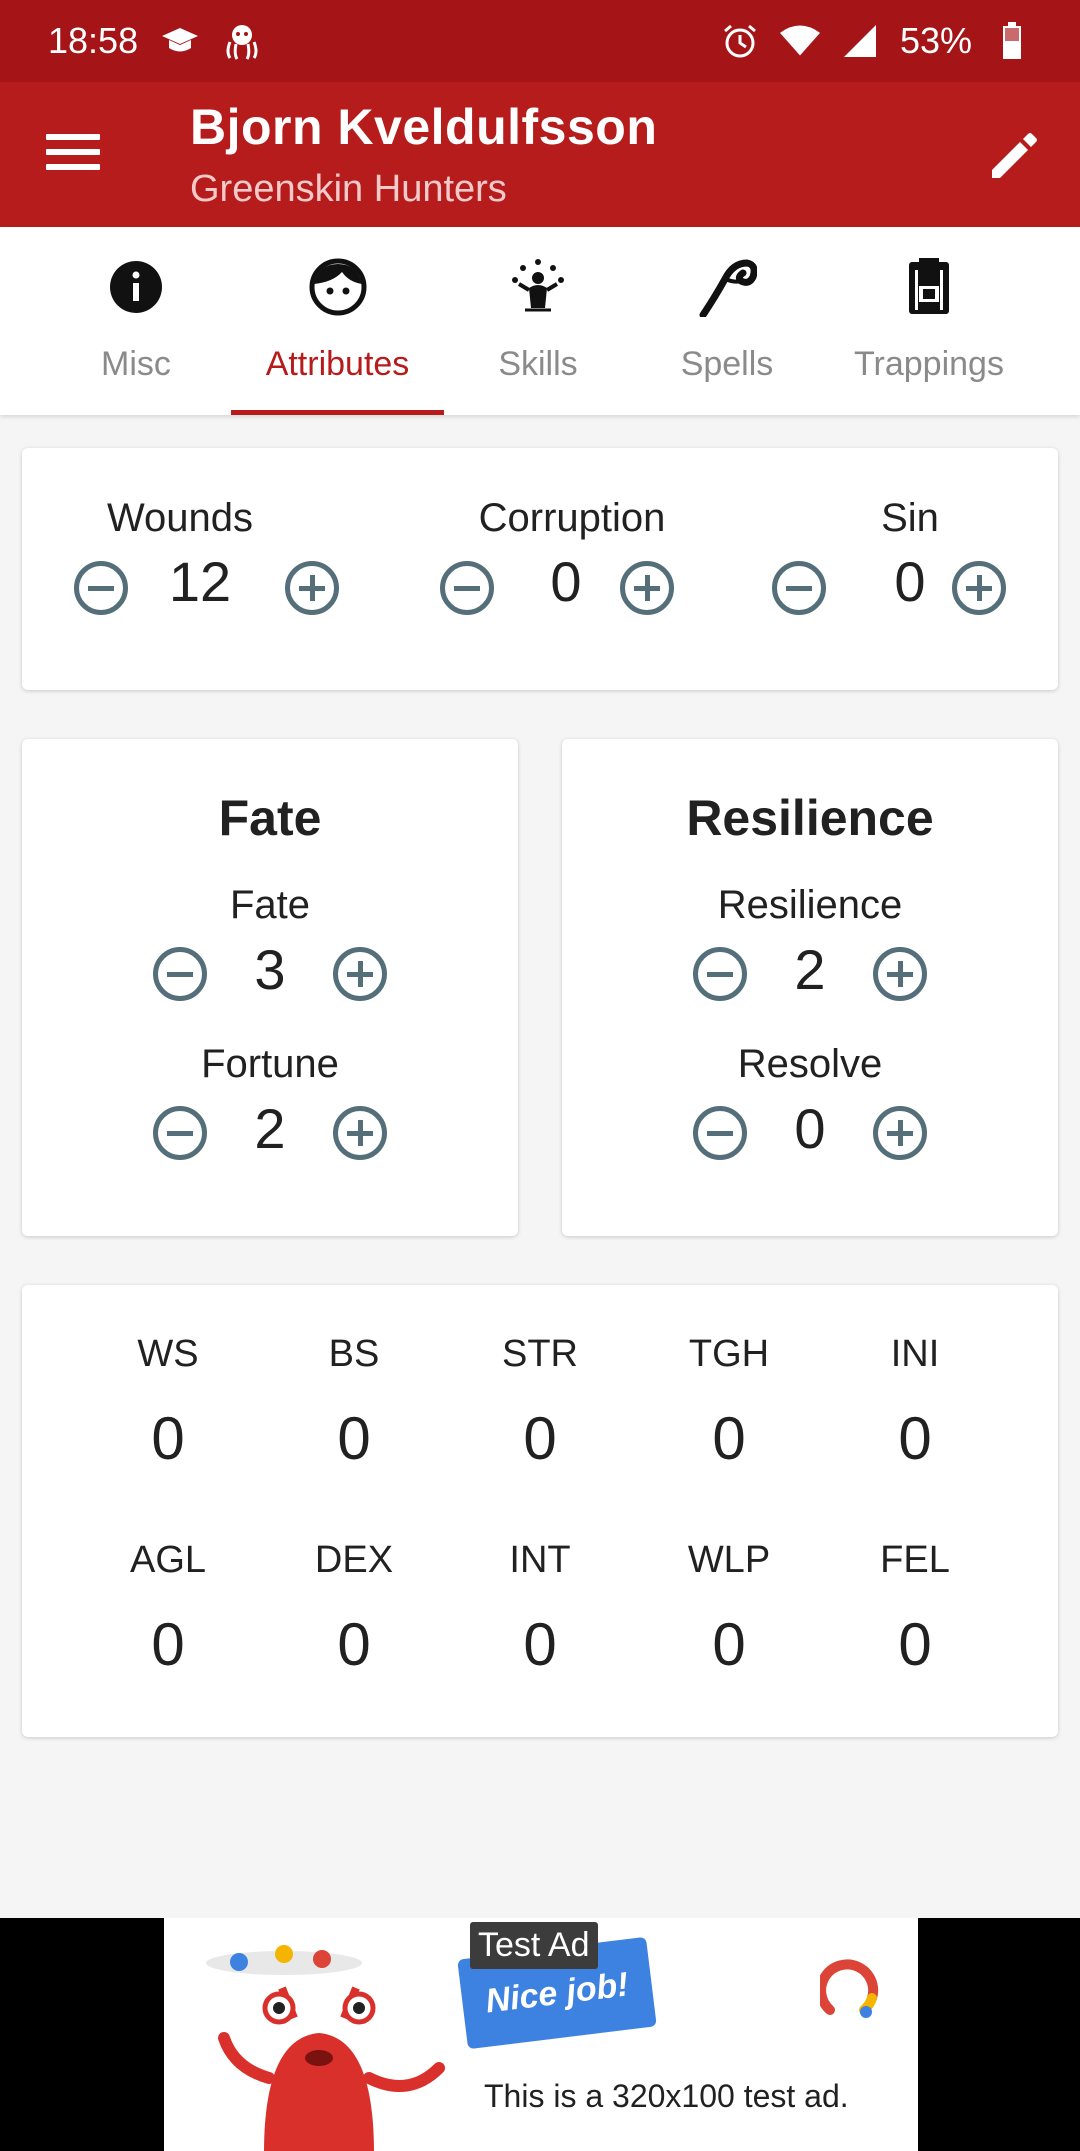  Describe the element at coordinates (727, 321) in the screenshot. I see `tab-spells: Spells` at that location.